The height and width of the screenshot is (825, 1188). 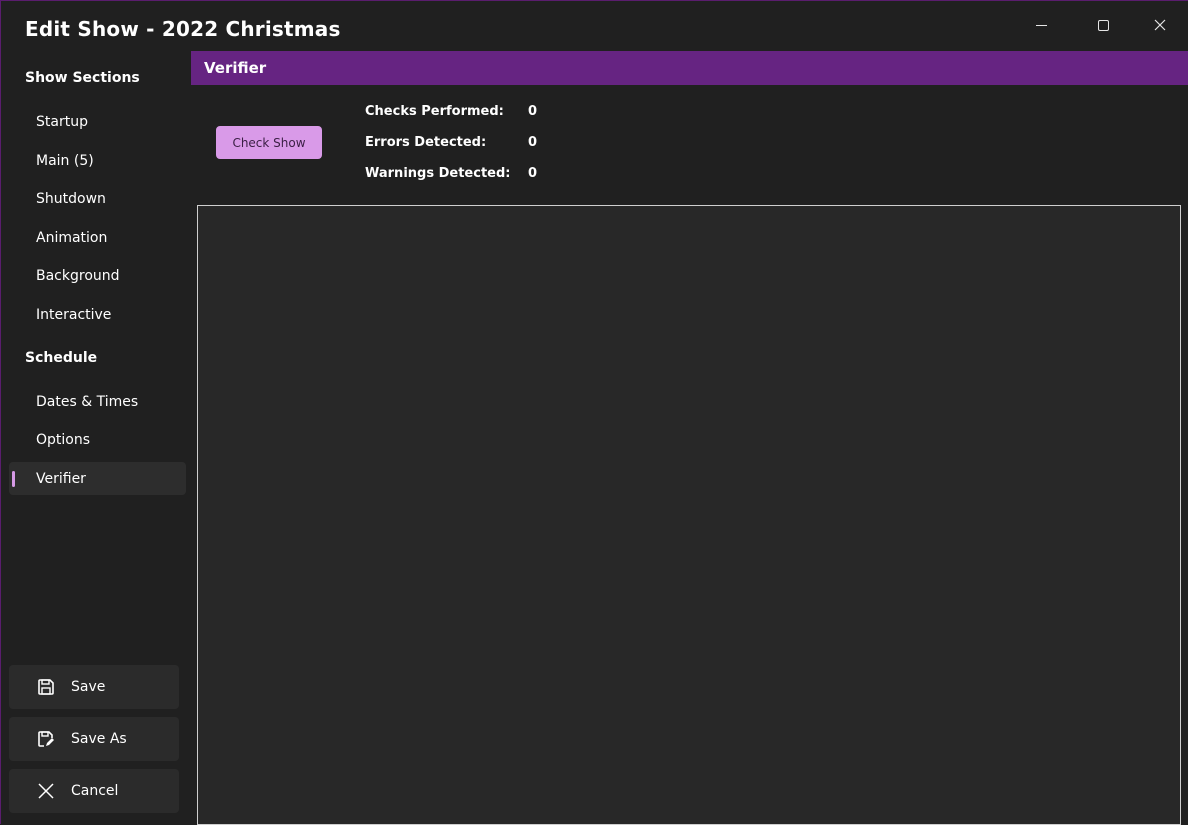 I want to click on title-bar: Edit Show - 2022 Christmas, so click(x=594, y=25).